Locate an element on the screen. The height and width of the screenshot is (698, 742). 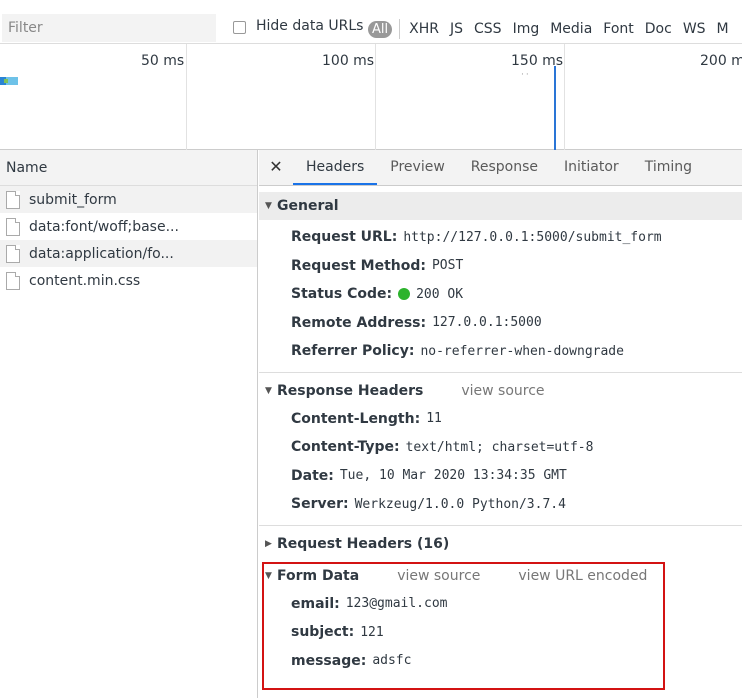
header-key: Request URL: is located at coordinates (344, 237).